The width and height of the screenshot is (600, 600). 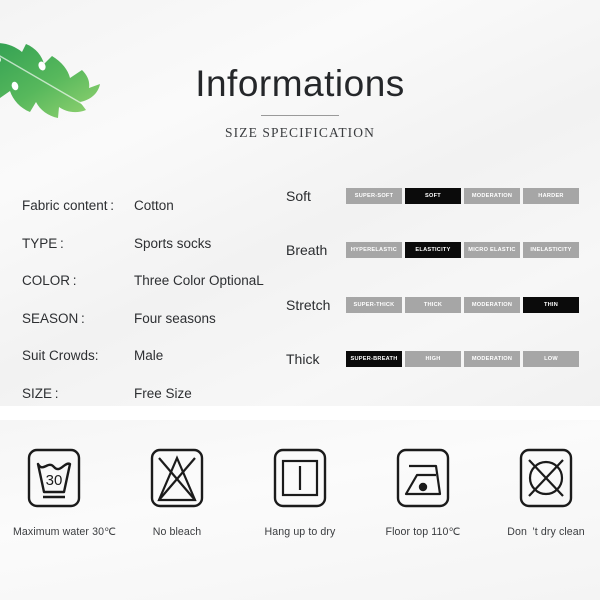 I want to click on rating-chip: HARDER, so click(x=551, y=195).